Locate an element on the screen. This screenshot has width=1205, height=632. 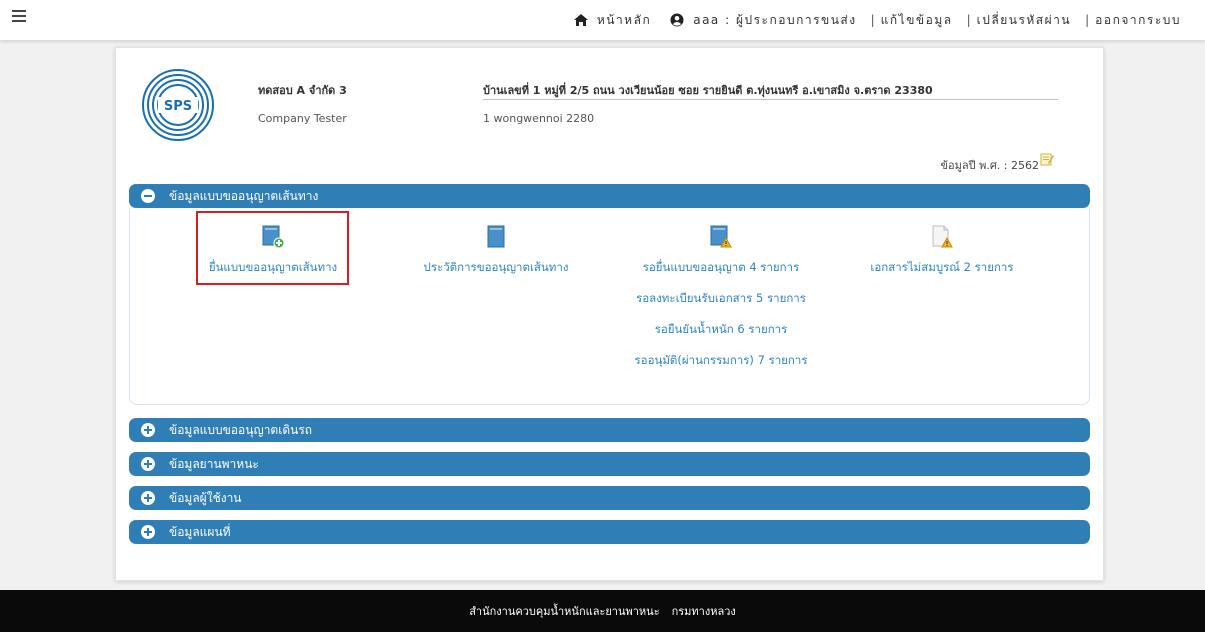
nav-home-link: หน้าหลัก is located at coordinates (612, 20).